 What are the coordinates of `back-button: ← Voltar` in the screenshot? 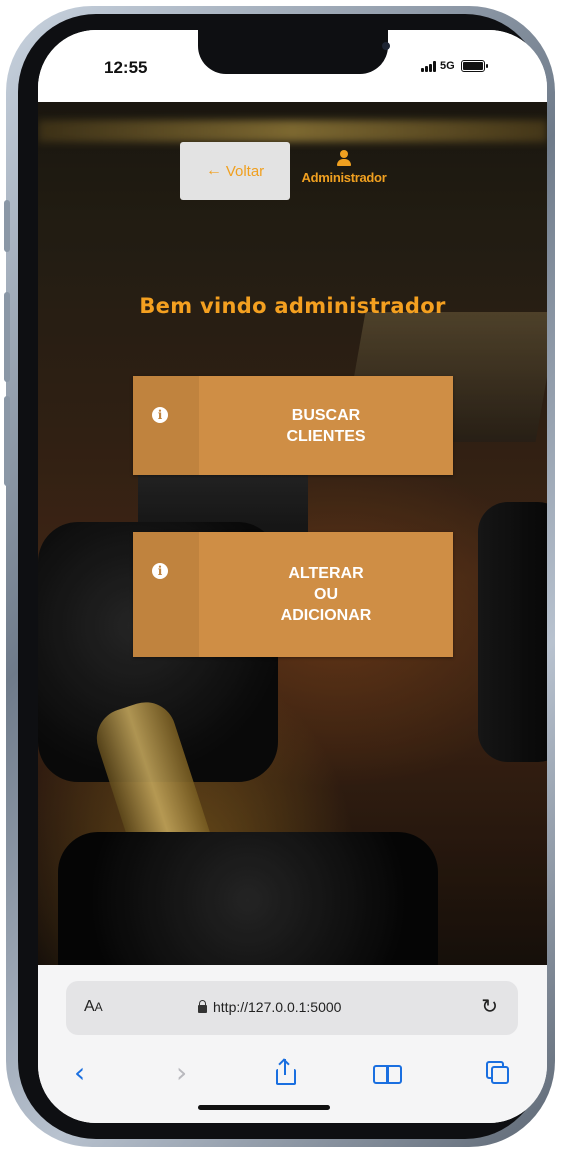 It's located at (235, 171).